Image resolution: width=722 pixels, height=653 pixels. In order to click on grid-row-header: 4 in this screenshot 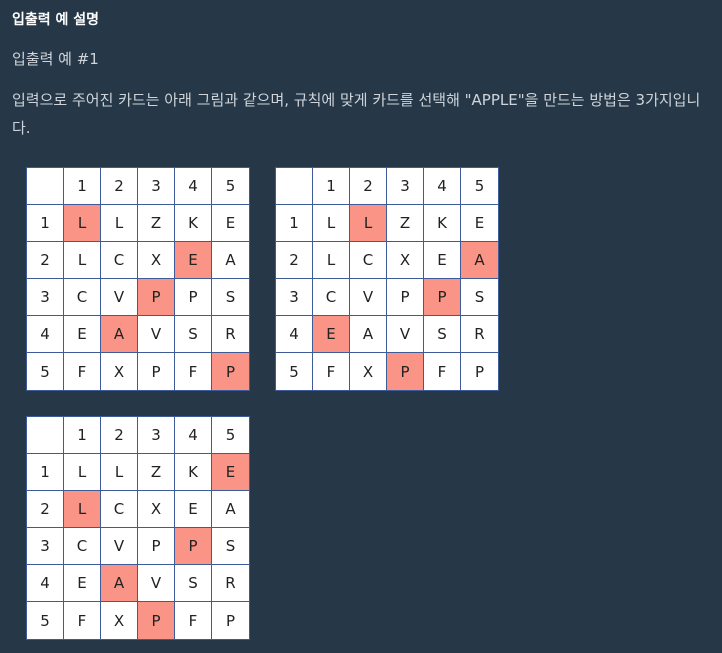, I will do `click(294, 334)`.